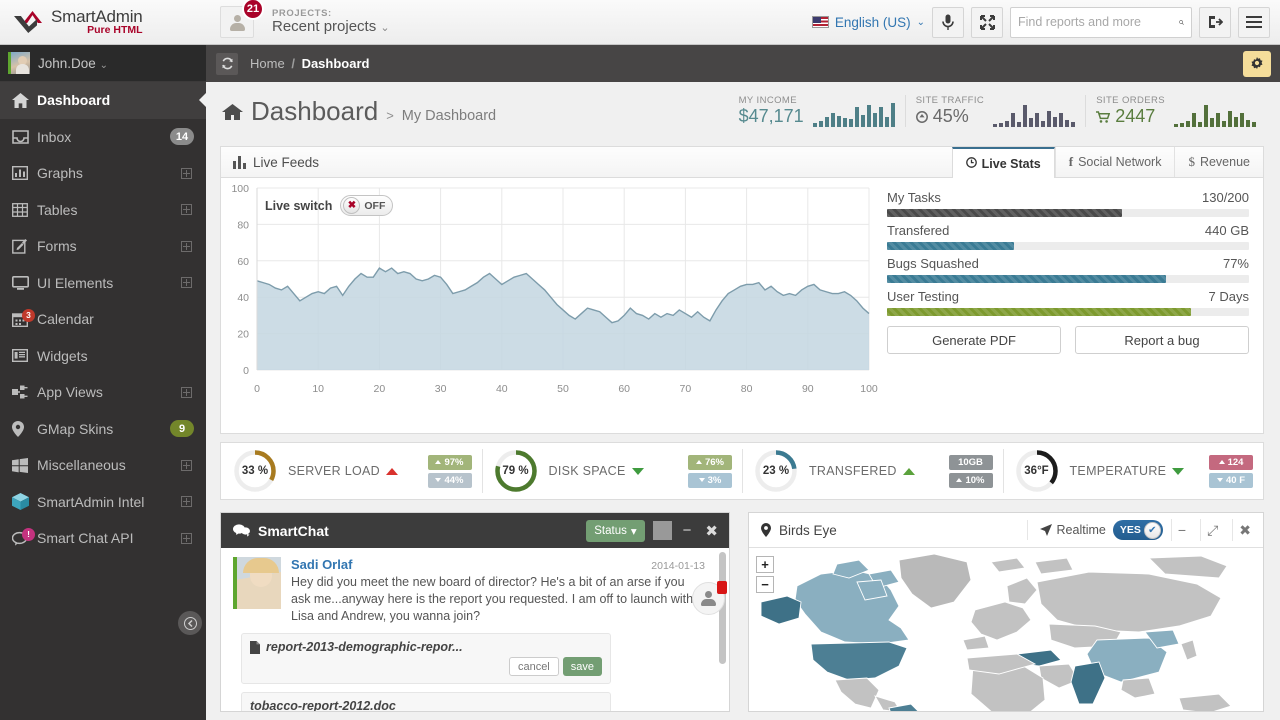 This screenshot has width=1280, height=720. I want to click on sidebar-item-graphs: Graphs, so click(103, 173).